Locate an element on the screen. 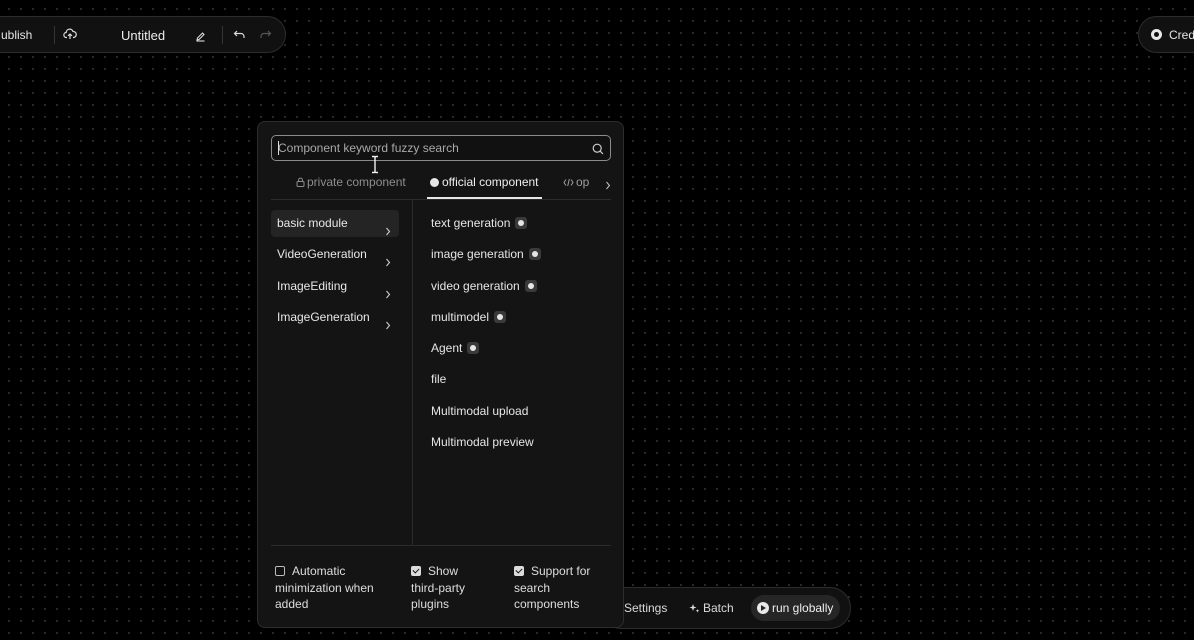  component-label: text generation is located at coordinates (471, 223).